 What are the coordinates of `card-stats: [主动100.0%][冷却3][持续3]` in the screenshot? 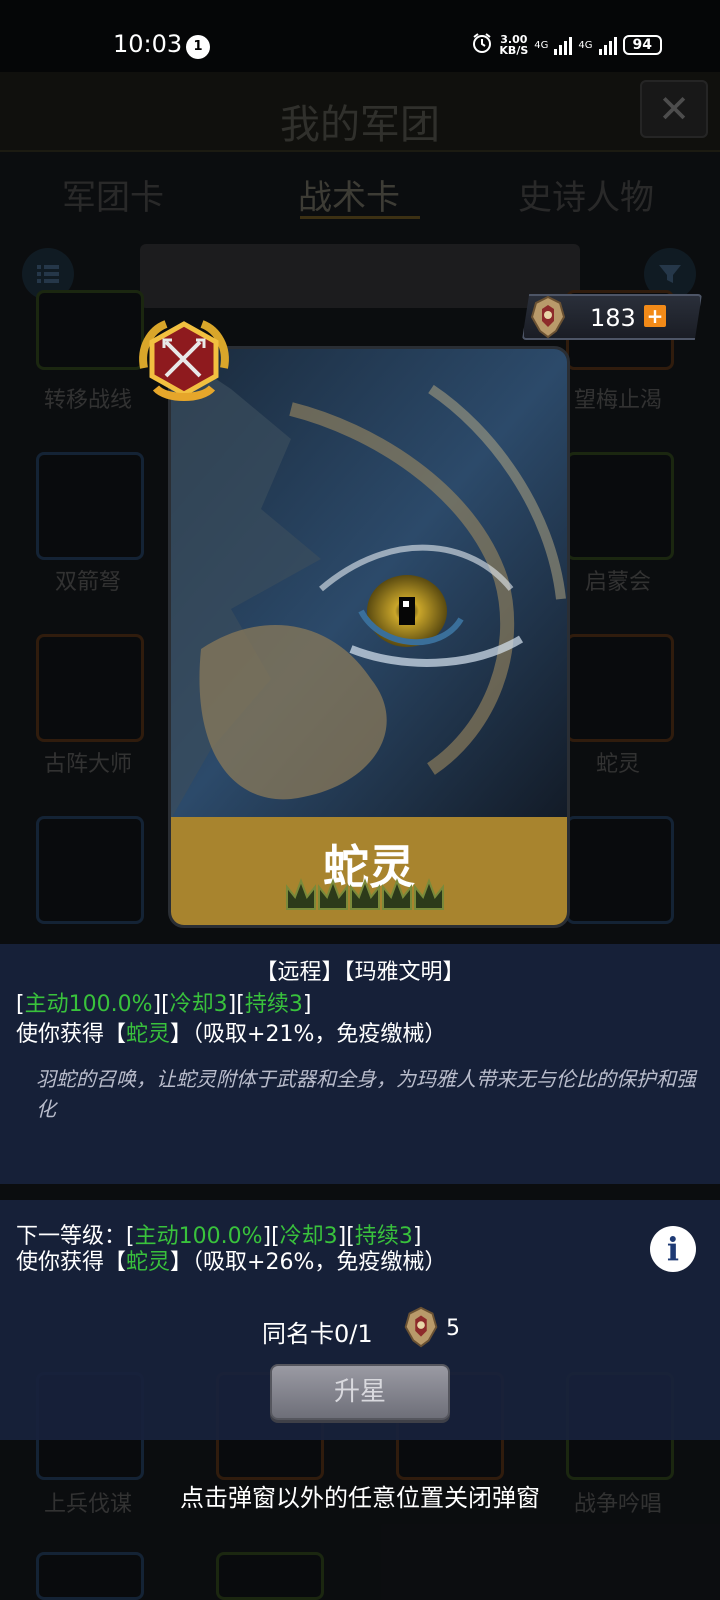 It's located at (164, 1004).